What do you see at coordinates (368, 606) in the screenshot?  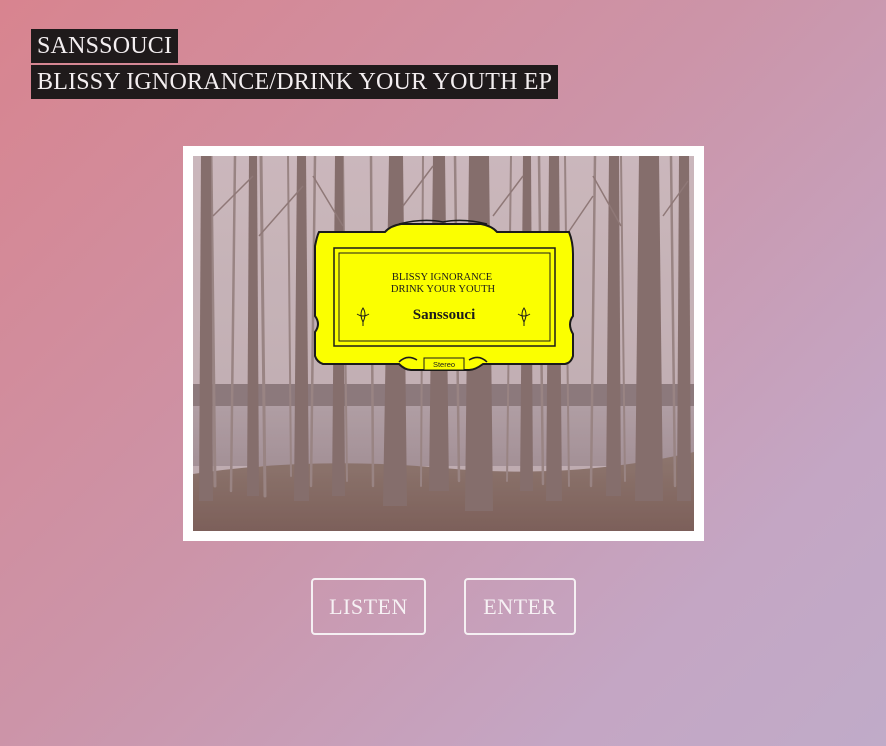 I see `listen-button: LISTEN` at bounding box center [368, 606].